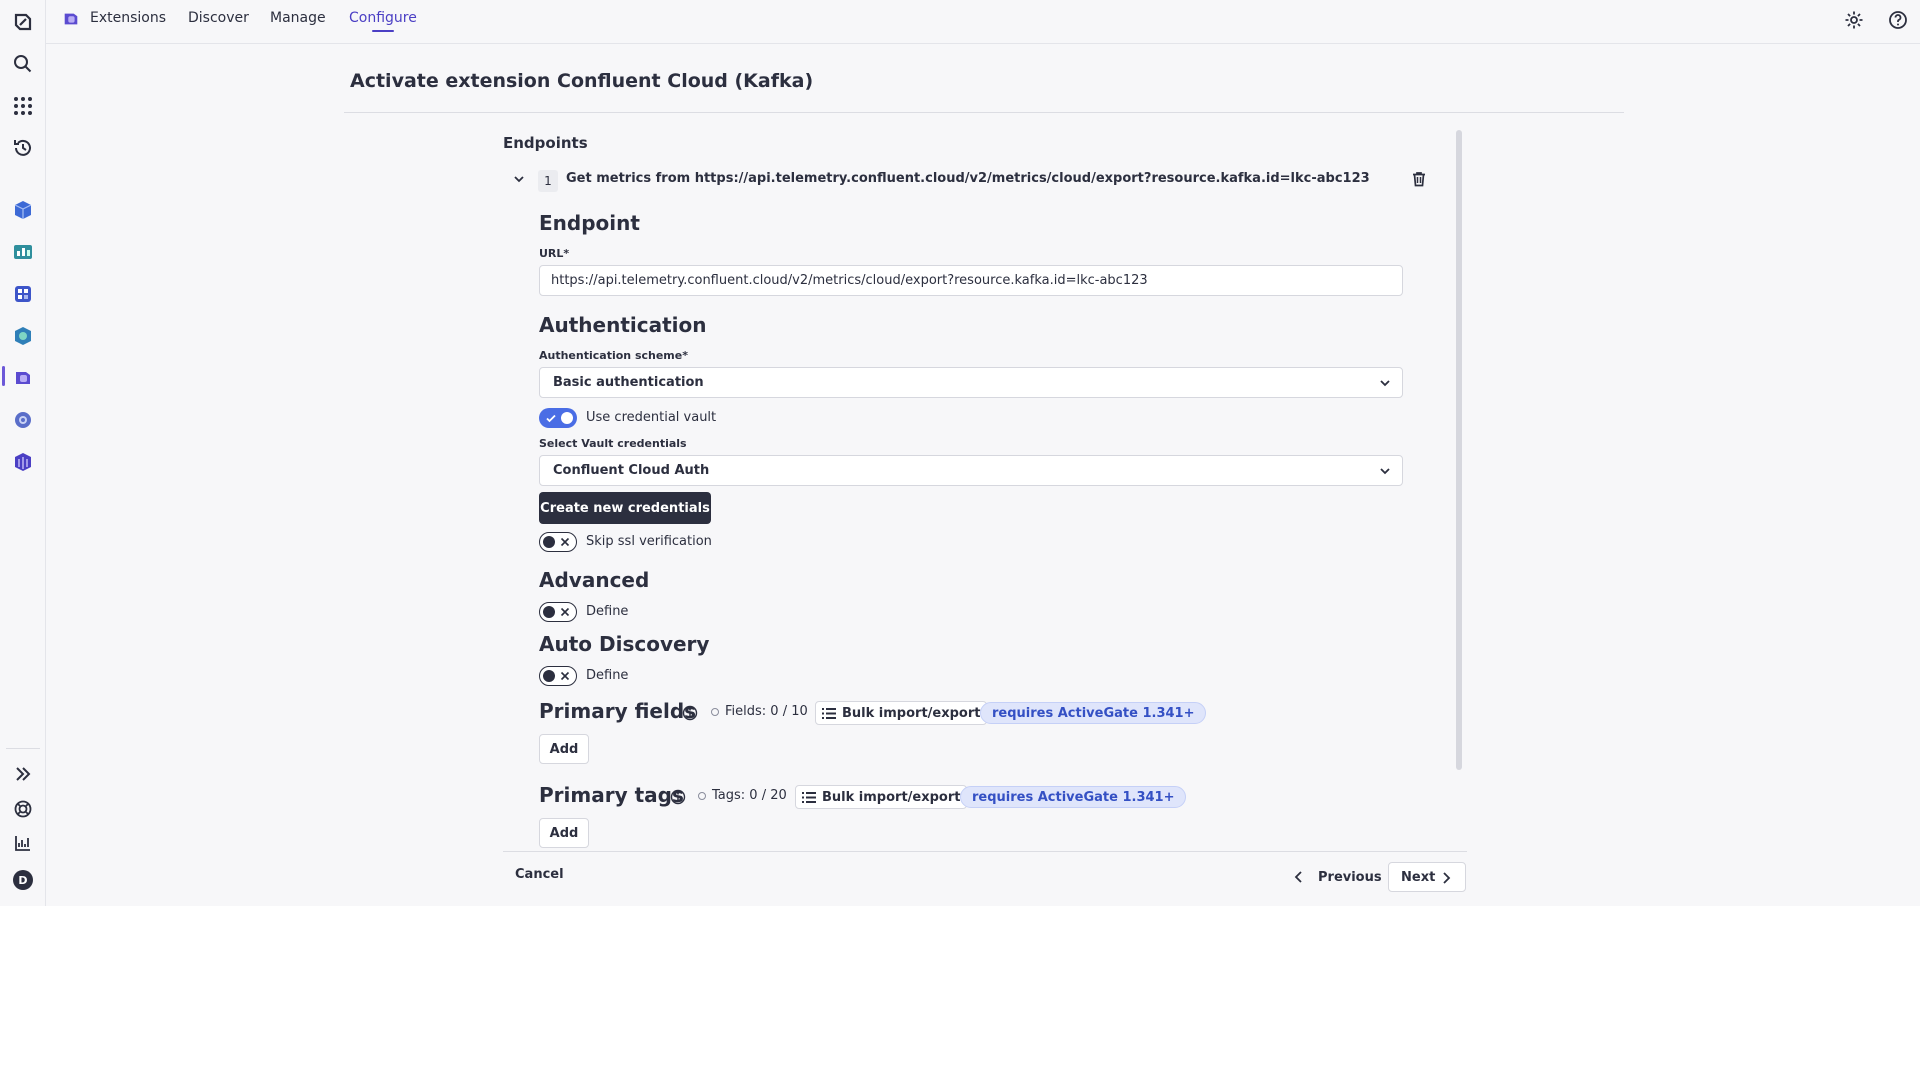 This screenshot has width=1920, height=1080. Describe the element at coordinates (23, 748) in the screenshot. I see `sidebar-divider` at that location.